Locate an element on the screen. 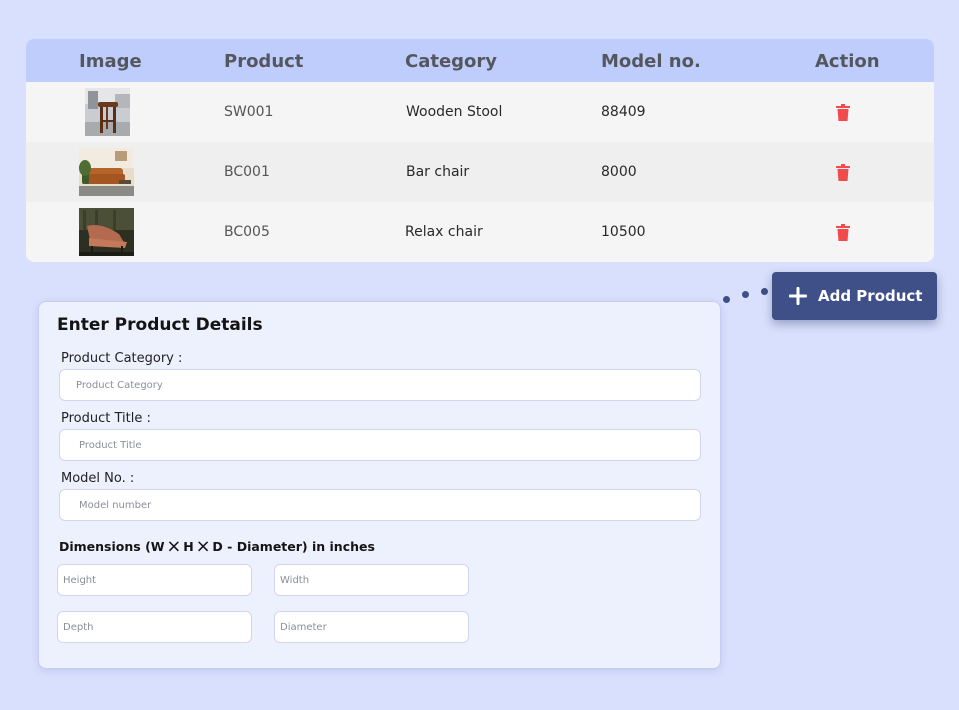  add-product-label: Add Product is located at coordinates (870, 296).